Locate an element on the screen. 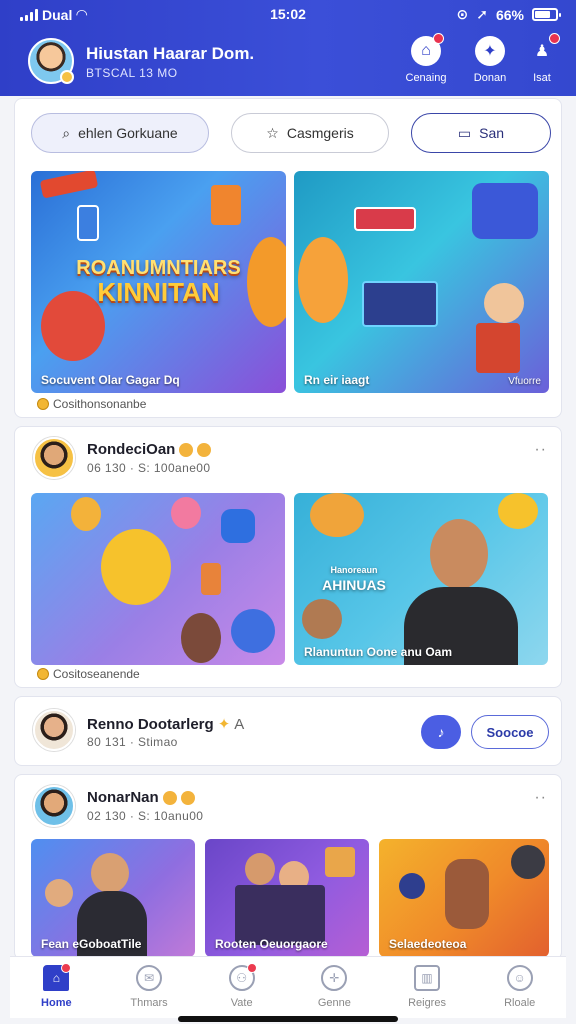 This screenshot has height=1024, width=576. music-icon: ♪ is located at coordinates (441, 732).